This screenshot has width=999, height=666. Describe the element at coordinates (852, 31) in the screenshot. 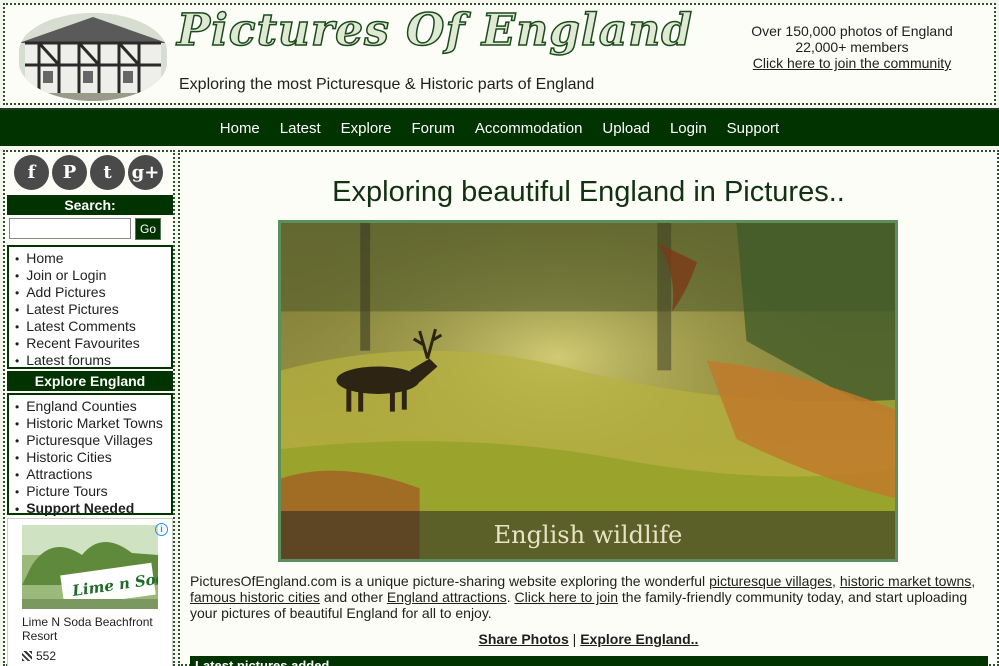

I see `stats-photos: Over 150,000 photos of England` at that location.